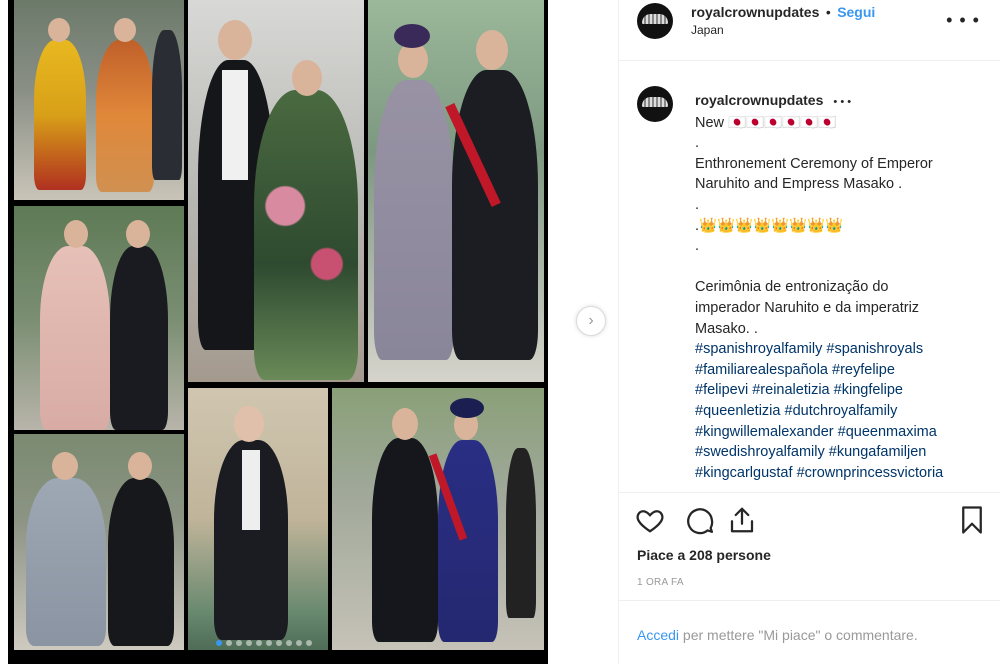  I want to click on caption-line: imperador Naruhito e da imperatriz, so click(807, 307).